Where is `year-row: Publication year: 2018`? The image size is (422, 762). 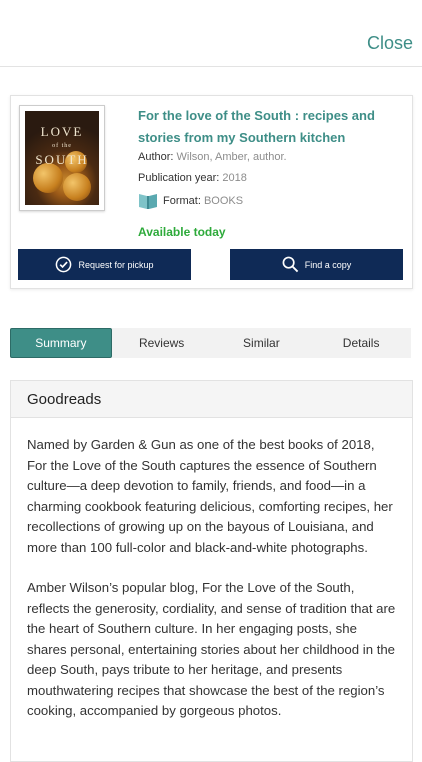
year-row: Publication year: 2018 is located at coordinates (192, 178).